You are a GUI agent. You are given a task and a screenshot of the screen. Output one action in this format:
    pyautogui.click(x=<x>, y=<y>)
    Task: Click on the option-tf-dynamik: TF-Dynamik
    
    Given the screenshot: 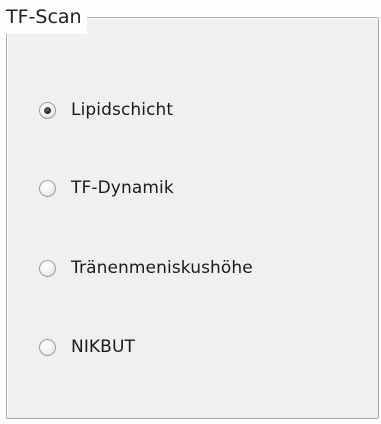 What is the action you would take?
    pyautogui.click(x=106, y=188)
    